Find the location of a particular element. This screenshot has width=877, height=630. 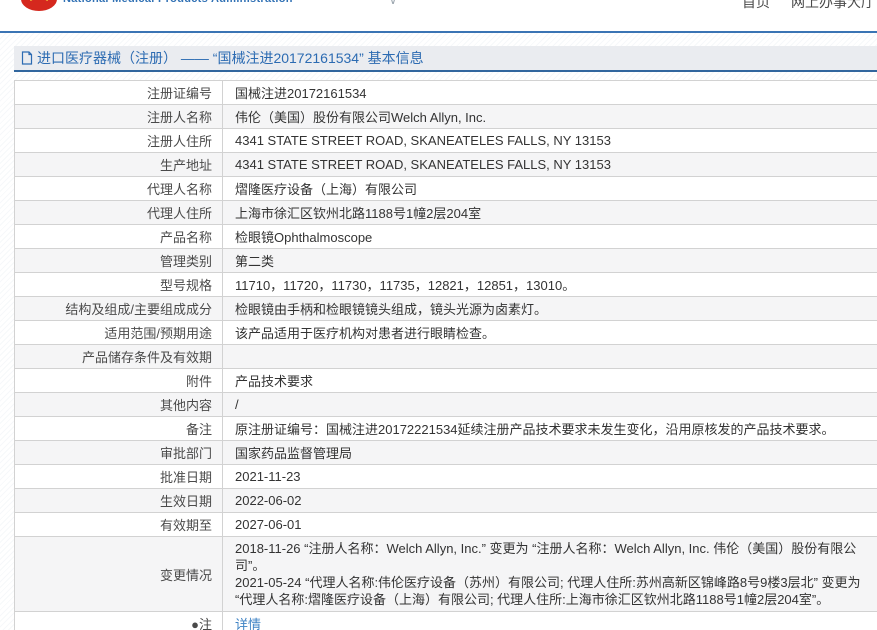

row-value: 产品技术要求 is located at coordinates (549, 380).